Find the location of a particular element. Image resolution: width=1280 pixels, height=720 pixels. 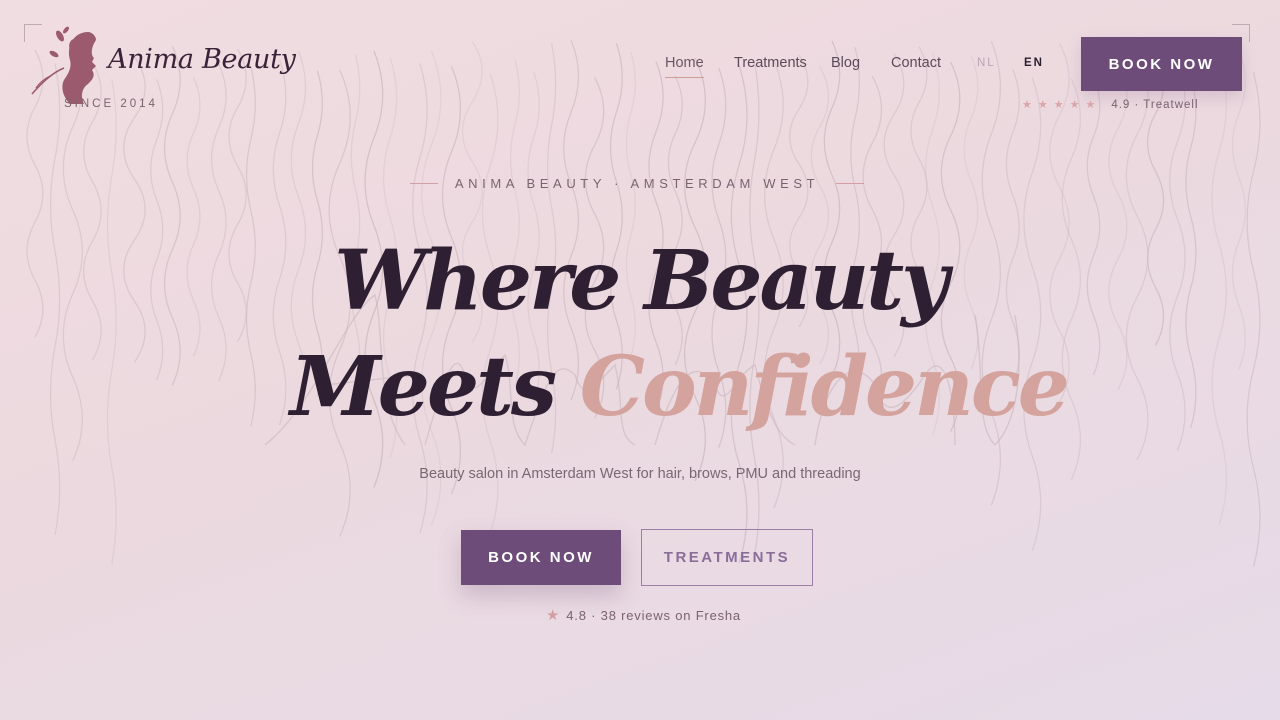

hero-headline-line2: Meets is located at coordinates (435, 387).